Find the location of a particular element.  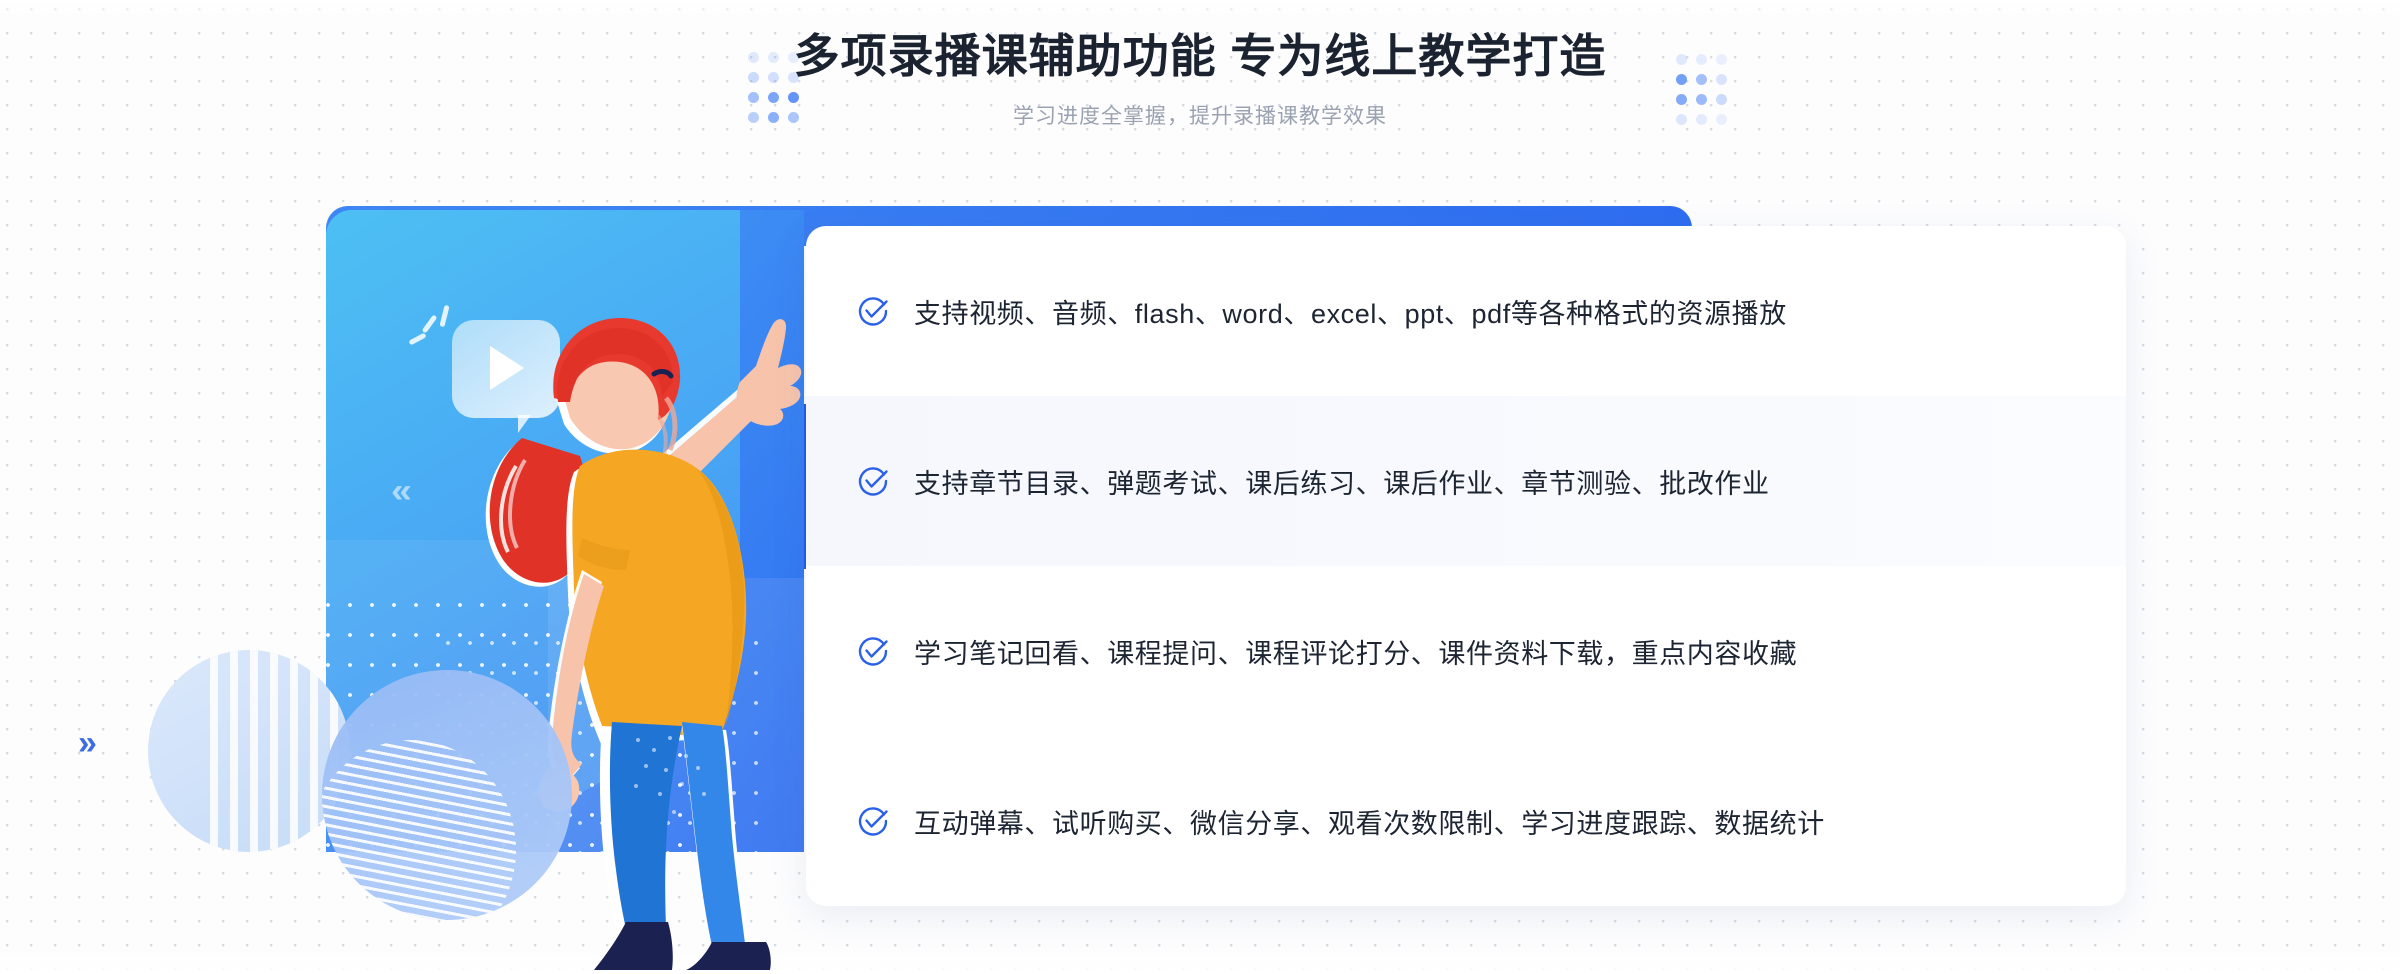

header: 多项录播课辅助功能 专为线上教学打造 学习进度全掌握，提升录播课教学效果 is located at coordinates (1200, 65).